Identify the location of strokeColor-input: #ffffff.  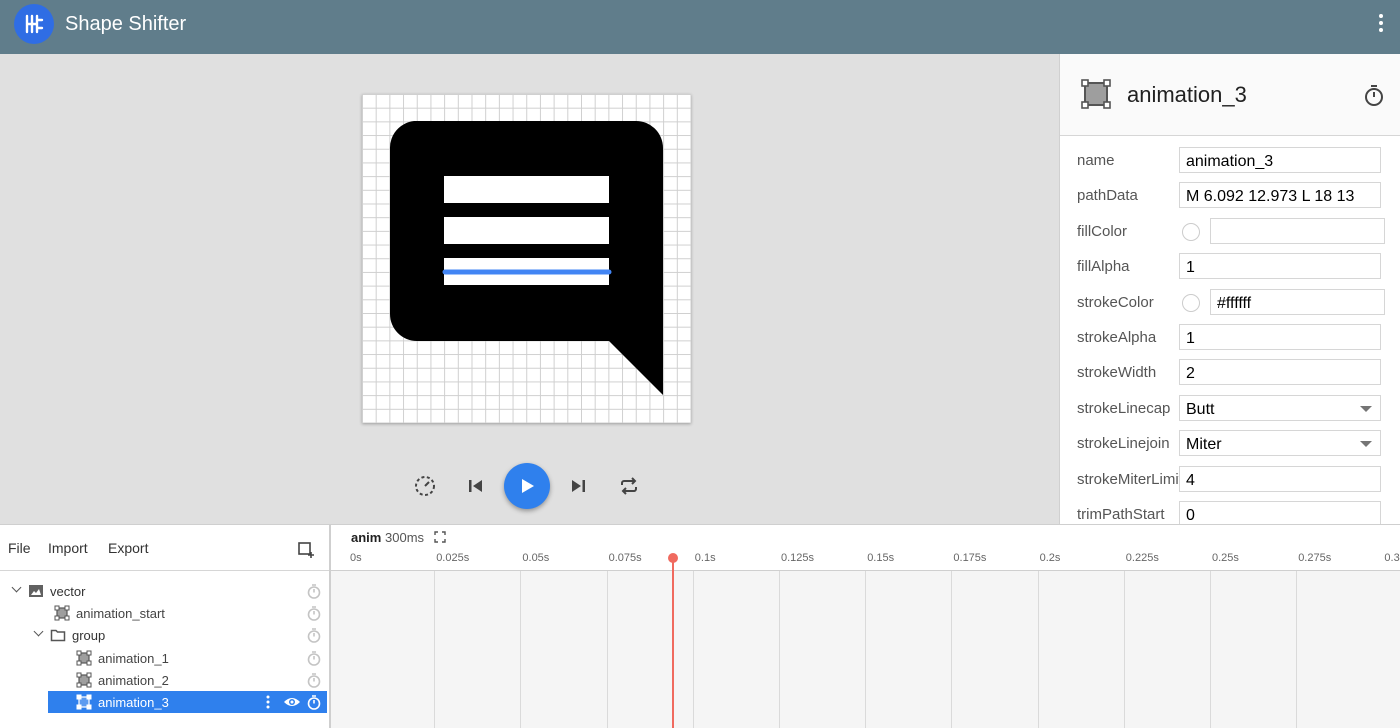
(1297, 301).